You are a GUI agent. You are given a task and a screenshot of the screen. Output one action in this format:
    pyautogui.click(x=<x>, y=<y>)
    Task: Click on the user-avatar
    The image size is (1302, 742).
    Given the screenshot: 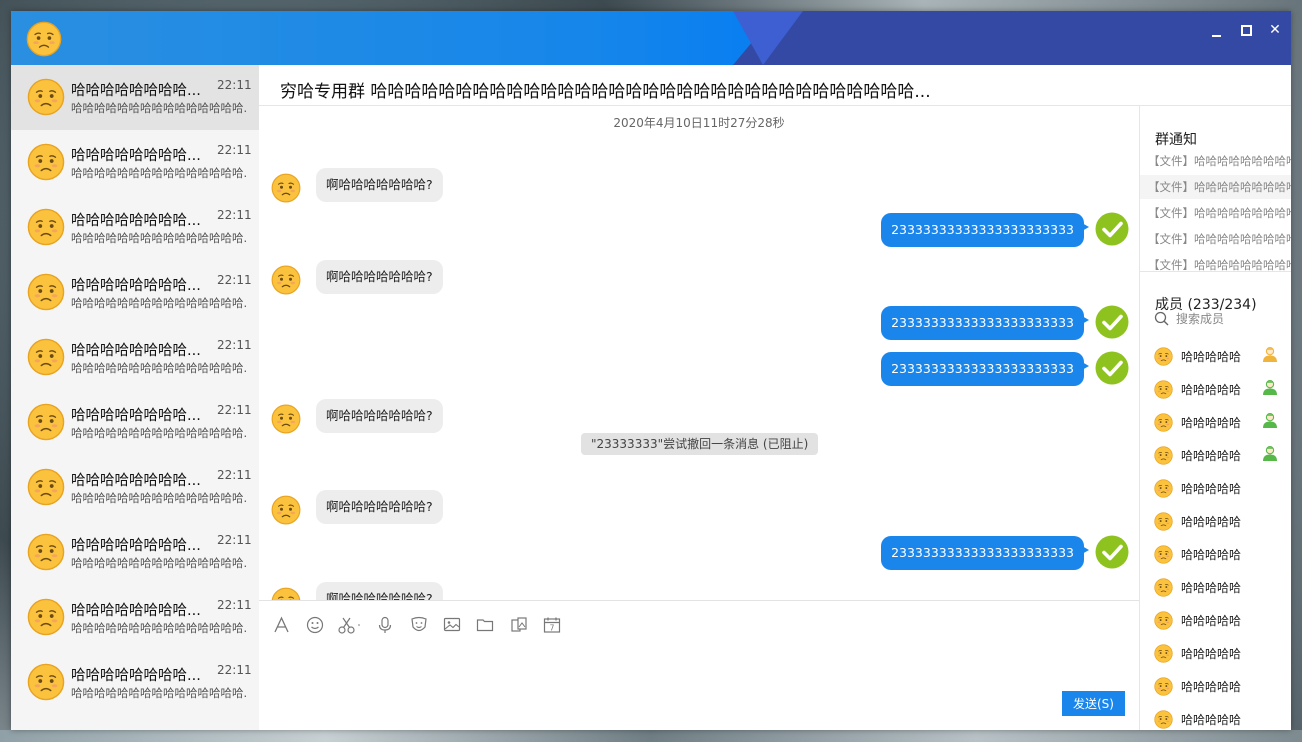 What is the action you would take?
    pyautogui.click(x=44, y=39)
    